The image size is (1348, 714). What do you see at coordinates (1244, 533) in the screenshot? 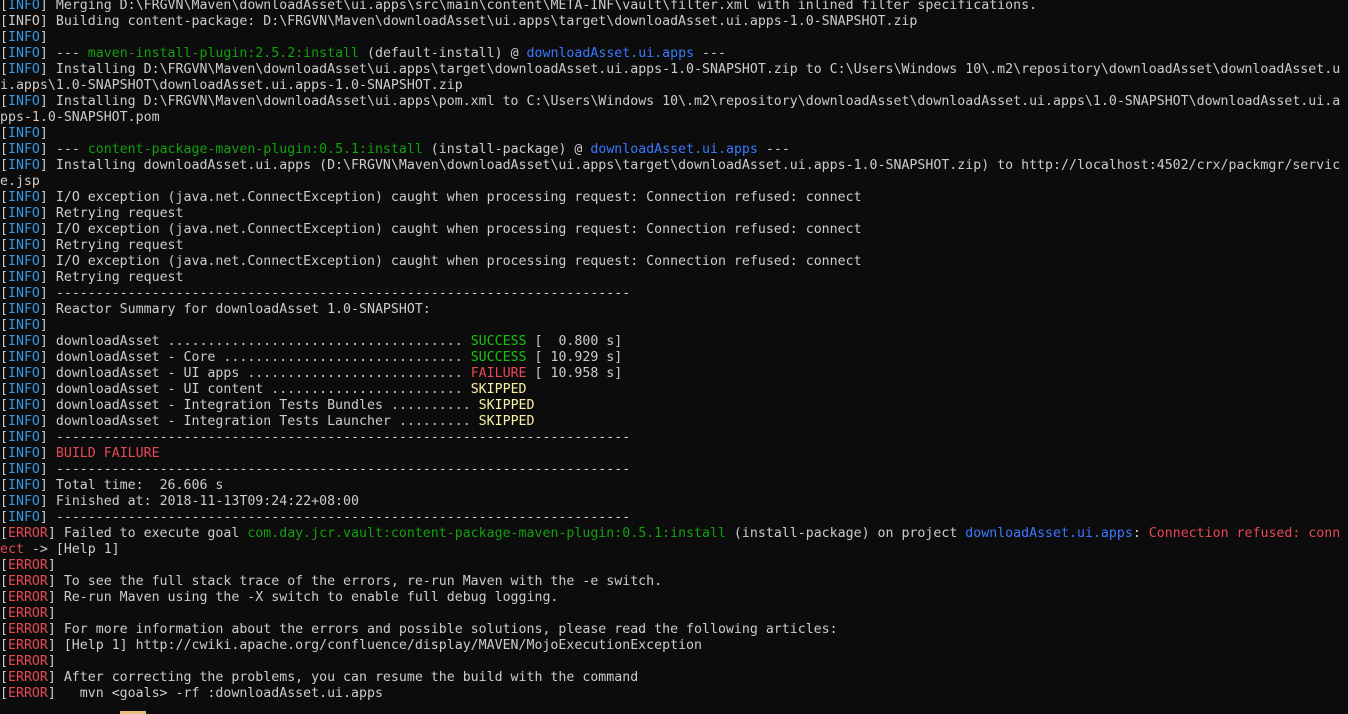
I see `error-text: Connection refused: conn` at bounding box center [1244, 533].